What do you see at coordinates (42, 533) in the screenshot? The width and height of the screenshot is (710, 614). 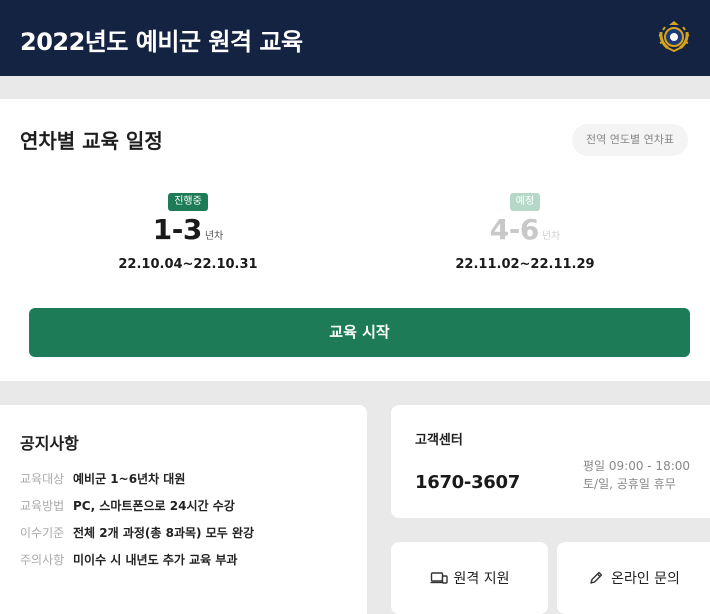 I see `notice-key: 이수기준` at bounding box center [42, 533].